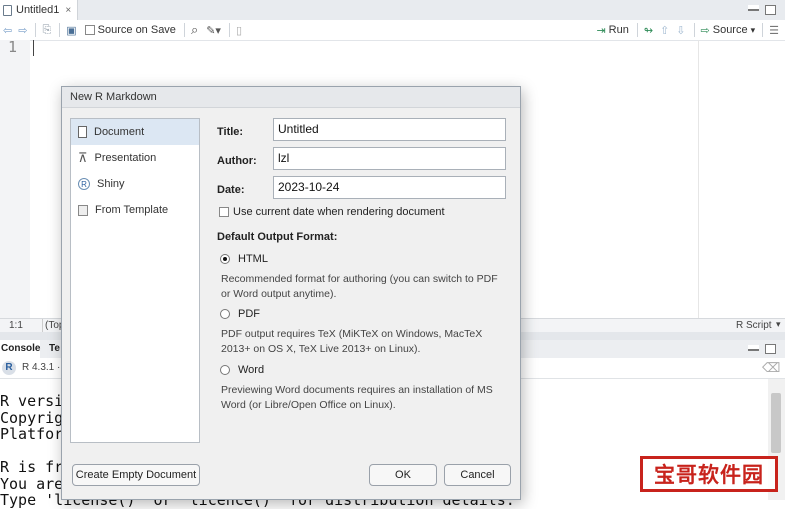  I want to click on compile-report-icon: ▯, so click(239, 30).